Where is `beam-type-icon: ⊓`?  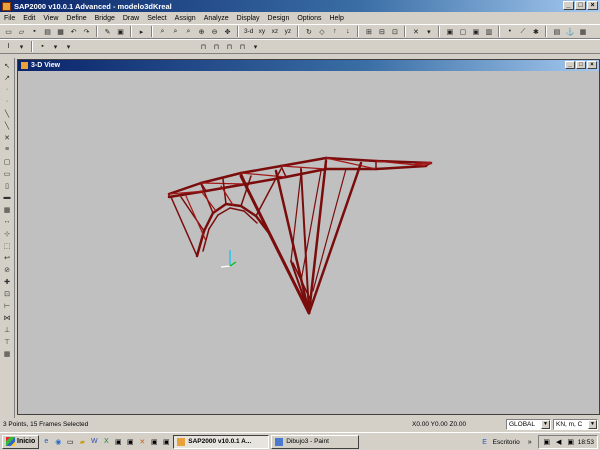 beam-type-icon: ⊓ is located at coordinates (229, 46).